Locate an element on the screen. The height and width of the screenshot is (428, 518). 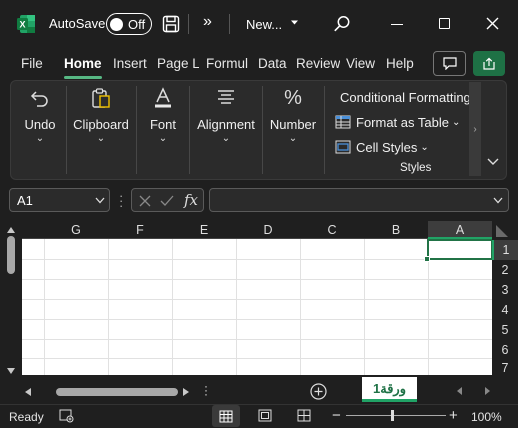
row-header-4: 4 is located at coordinates (505, 310).